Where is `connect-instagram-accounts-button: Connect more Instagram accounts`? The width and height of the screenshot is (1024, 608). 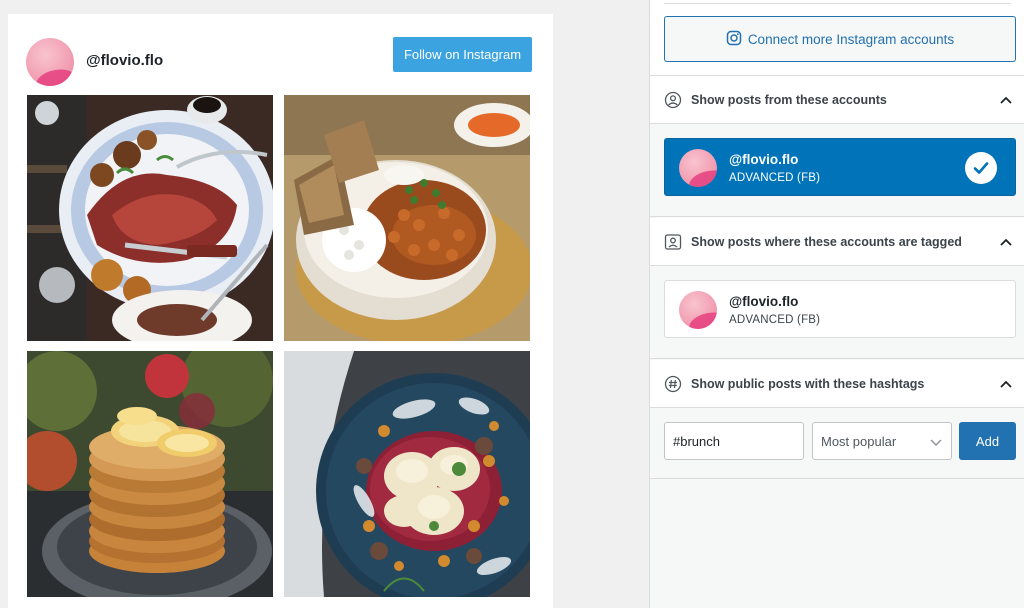 connect-instagram-accounts-button: Connect more Instagram accounts is located at coordinates (840, 39).